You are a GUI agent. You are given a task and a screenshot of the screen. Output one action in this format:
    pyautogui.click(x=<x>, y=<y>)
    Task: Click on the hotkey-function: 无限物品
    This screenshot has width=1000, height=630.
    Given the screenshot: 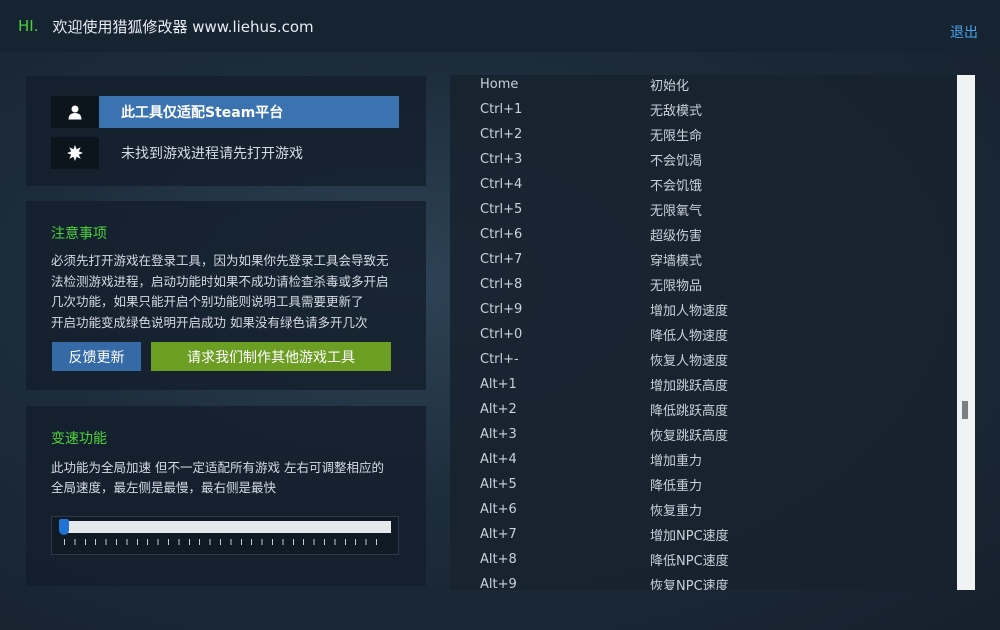 What is the action you would take?
    pyautogui.click(x=676, y=286)
    